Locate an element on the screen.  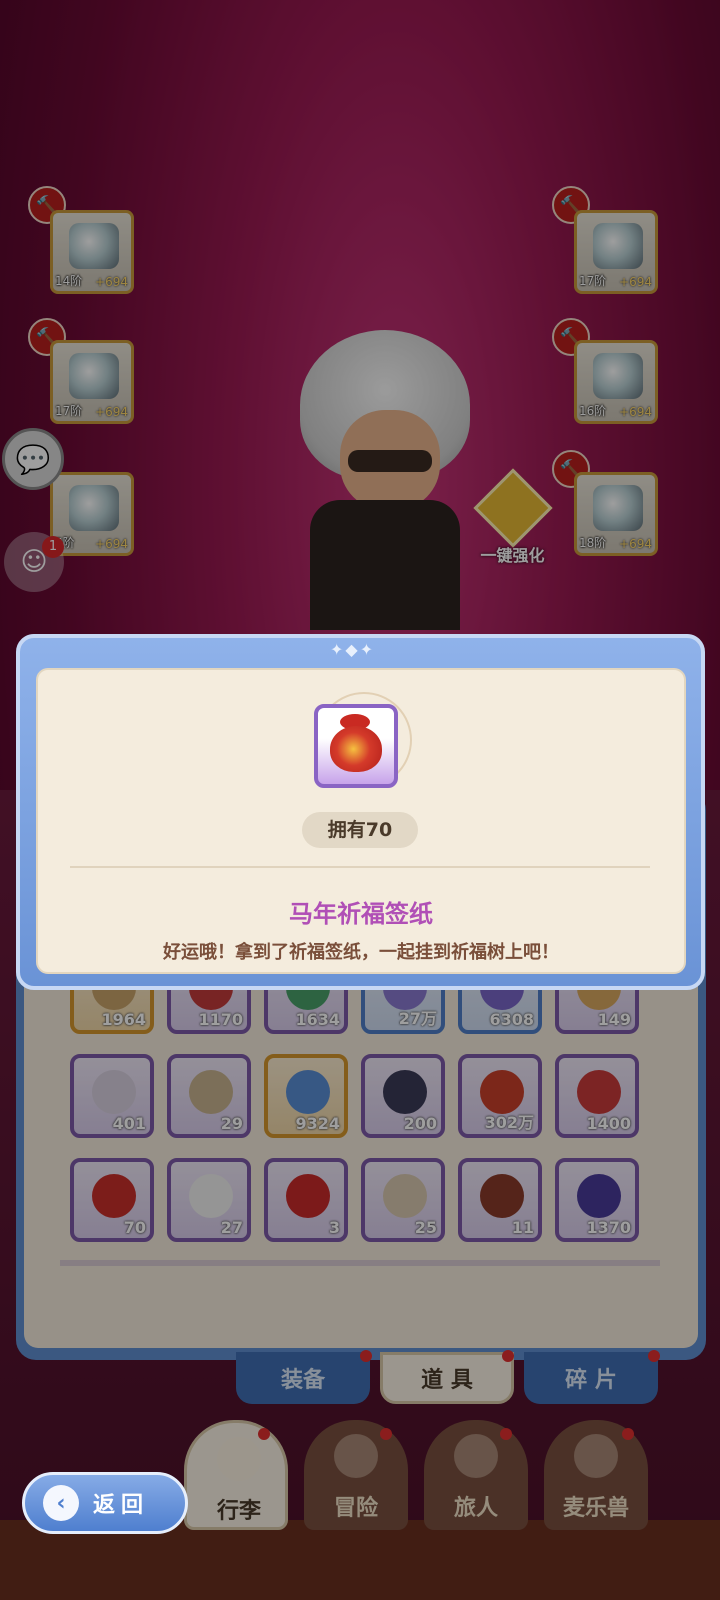
back-button: ‹ 返回 is located at coordinates (105, 1503).